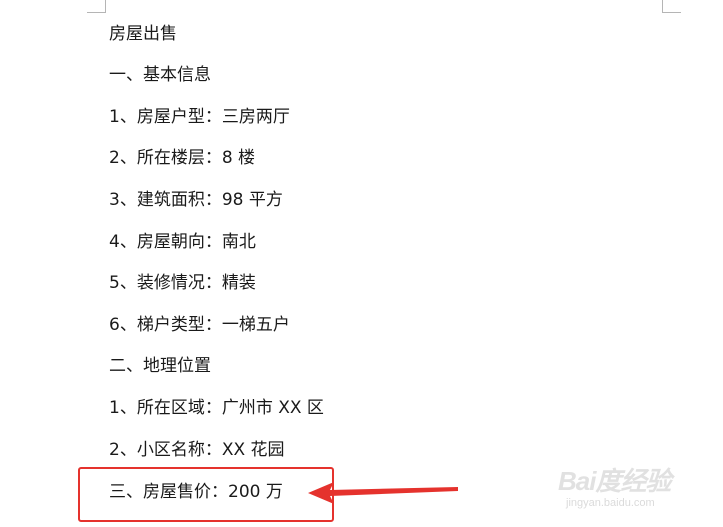 This screenshot has width=723, height=527. What do you see at coordinates (182, 283) in the screenshot?
I see `list-item: 5、装修情况：精装` at bounding box center [182, 283].